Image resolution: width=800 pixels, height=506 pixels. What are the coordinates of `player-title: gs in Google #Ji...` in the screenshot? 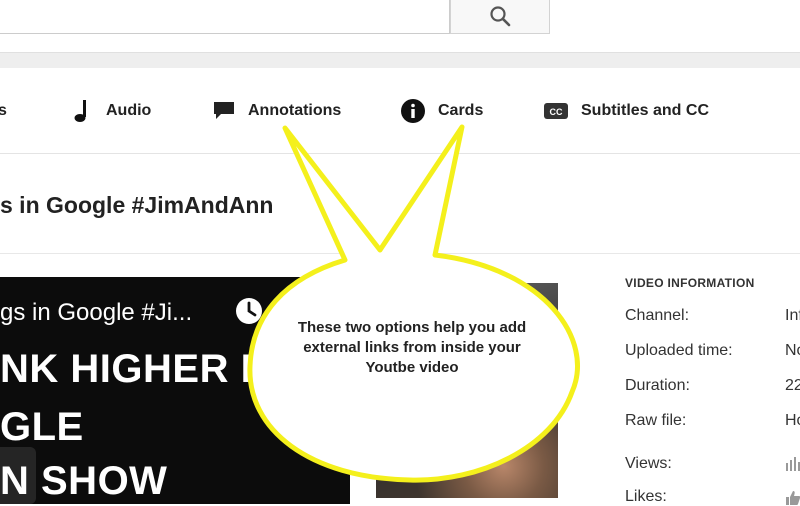 It's located at (96, 312).